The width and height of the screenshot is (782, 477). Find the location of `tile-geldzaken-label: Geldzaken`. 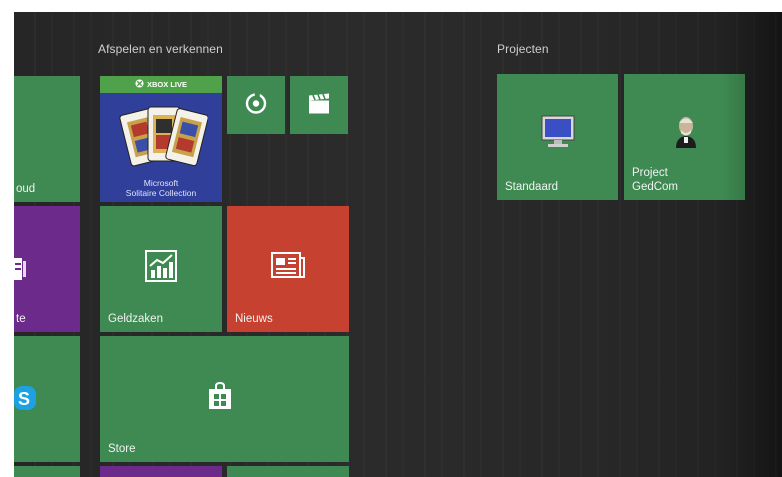

tile-geldzaken-label: Geldzaken is located at coordinates (135, 319).